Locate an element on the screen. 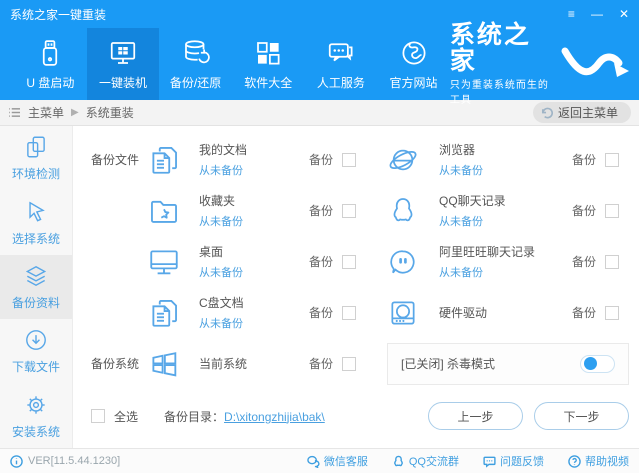 This screenshot has width=639, height=473. minimize-icon: — is located at coordinates (597, 14).